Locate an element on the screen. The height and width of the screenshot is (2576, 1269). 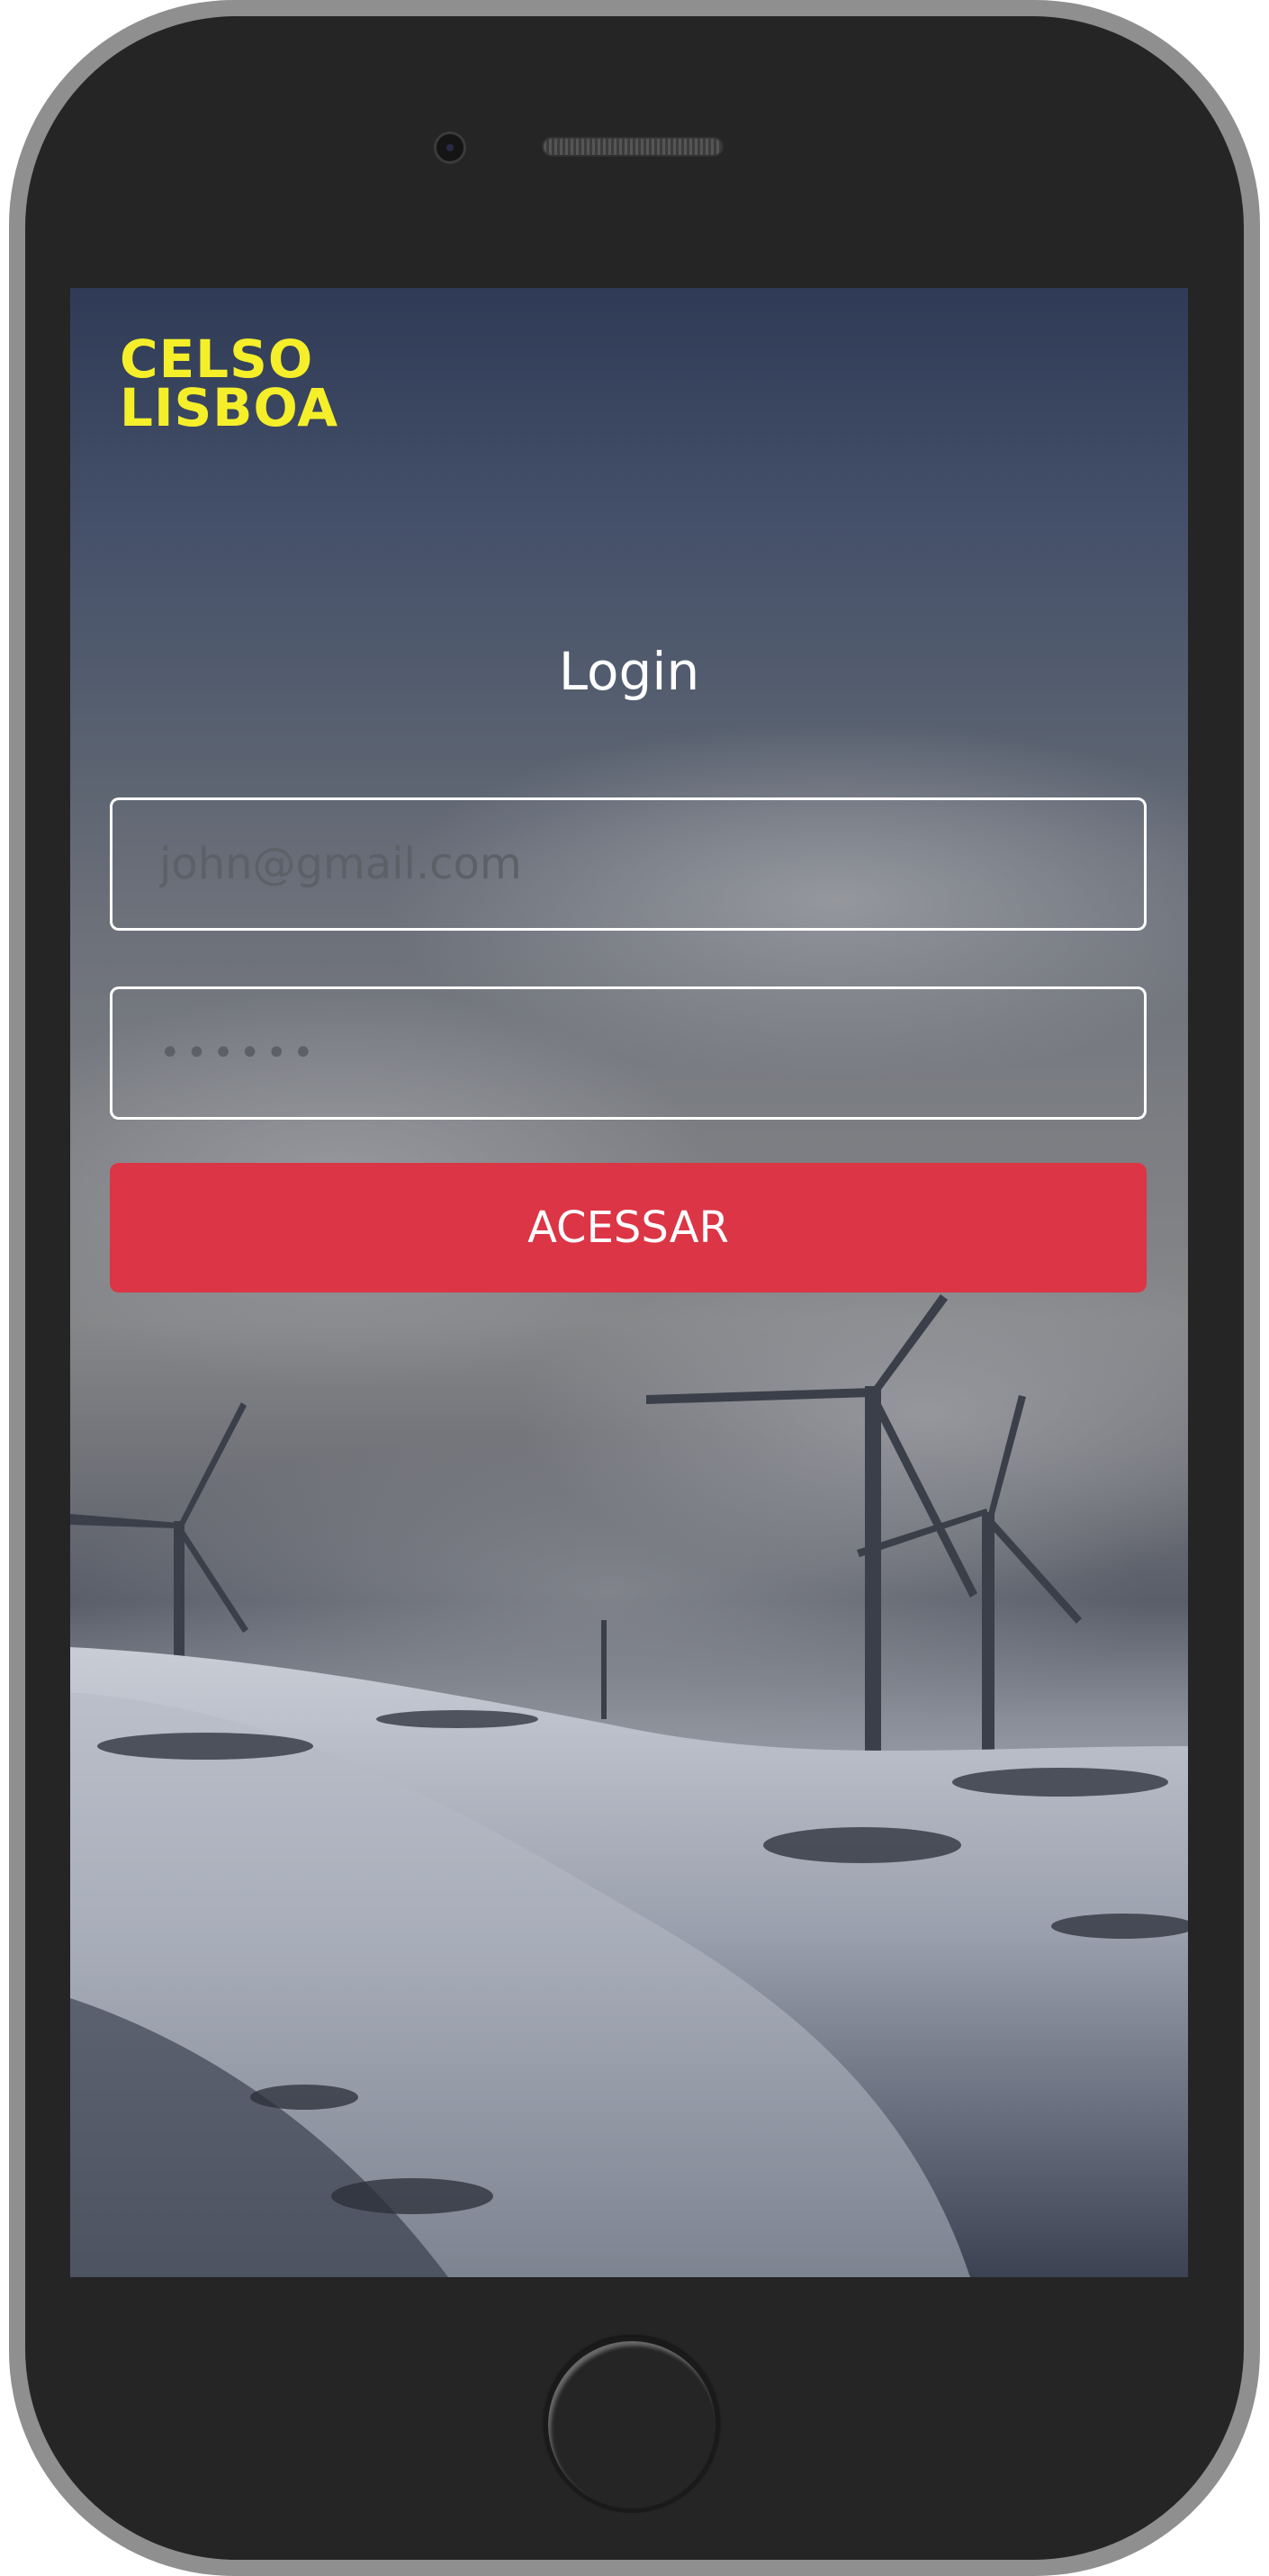
page-title: Login is located at coordinates (629, 671).